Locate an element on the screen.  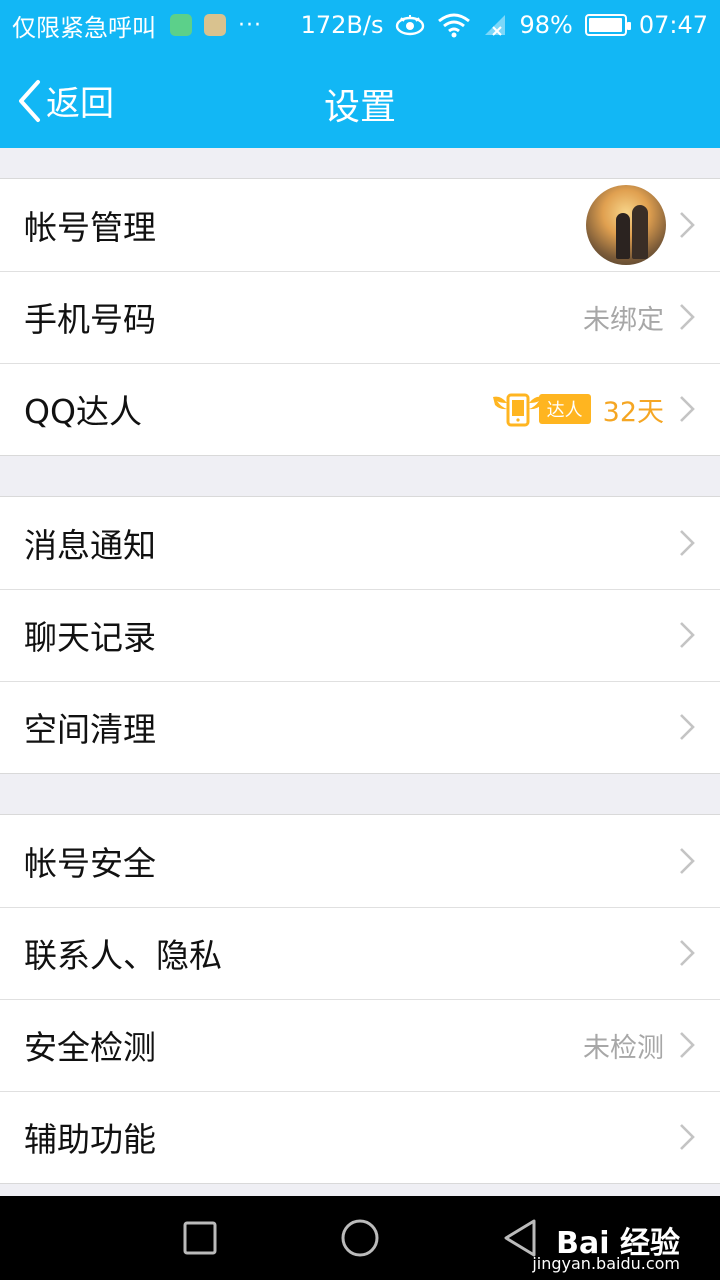
watermark-url: jingyan.baidu.com is located at coordinates (606, 1263).